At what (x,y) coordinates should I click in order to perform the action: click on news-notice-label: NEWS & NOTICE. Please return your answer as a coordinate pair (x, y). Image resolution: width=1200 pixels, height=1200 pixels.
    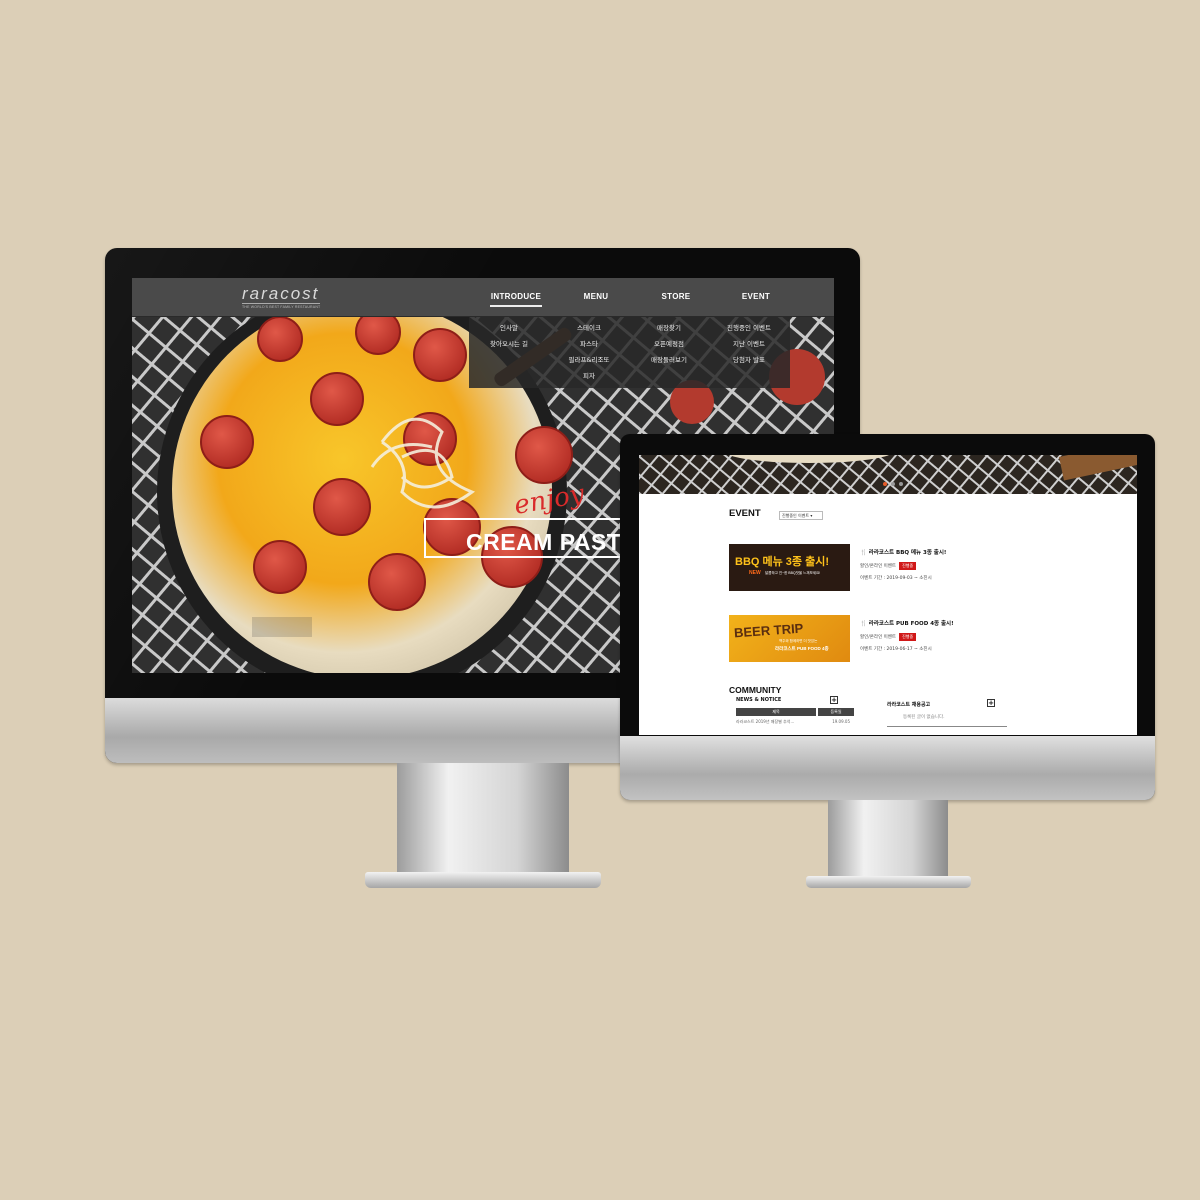
    Looking at the image, I should click on (759, 700).